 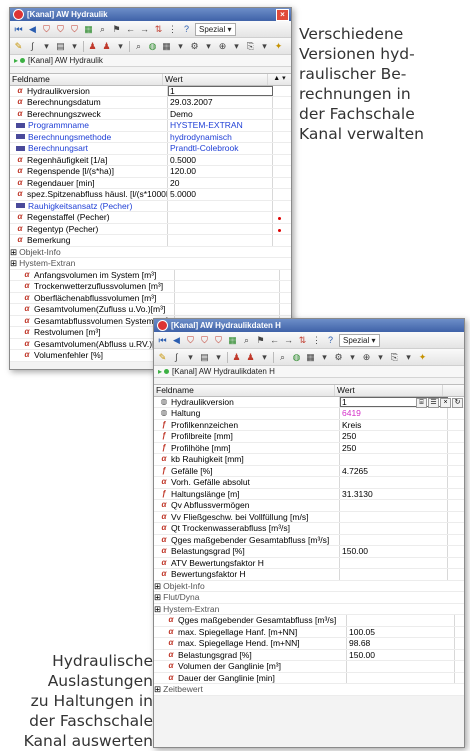 What do you see at coordinates (144, 29) in the screenshot?
I see `forward-arrow-icon: →` at bounding box center [144, 29].